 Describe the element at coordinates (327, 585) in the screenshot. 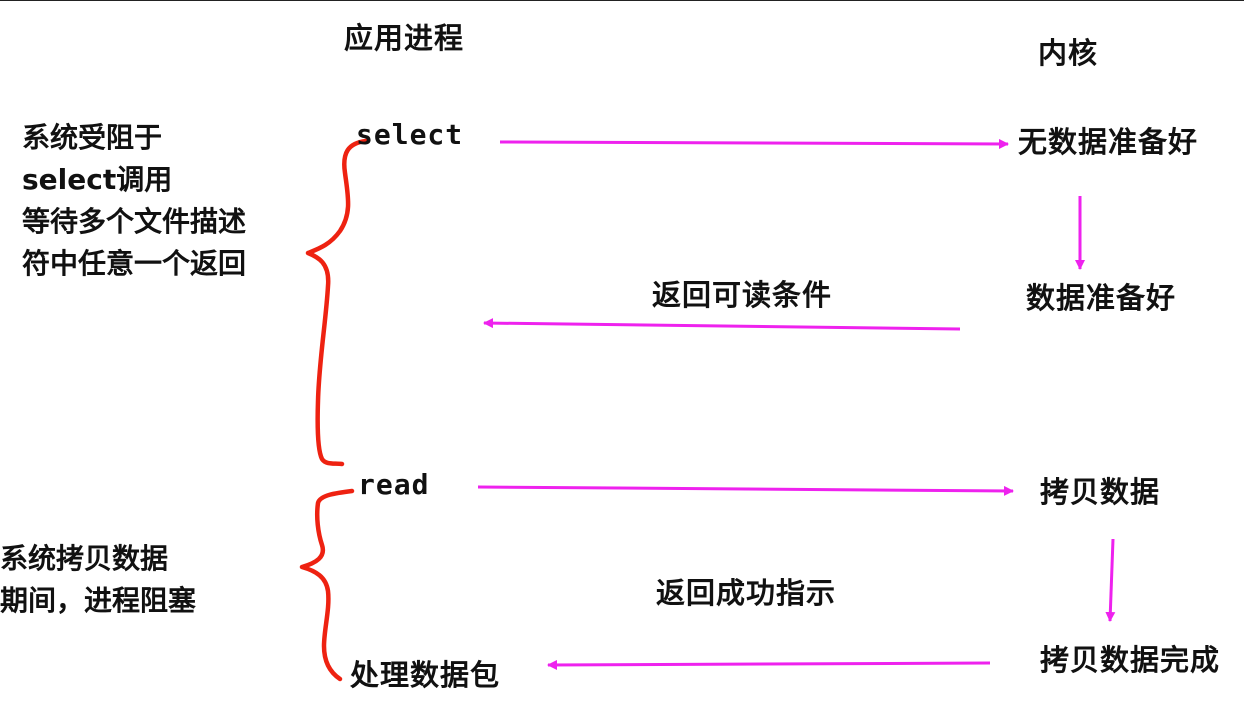

I see `copy-block-brace` at that location.